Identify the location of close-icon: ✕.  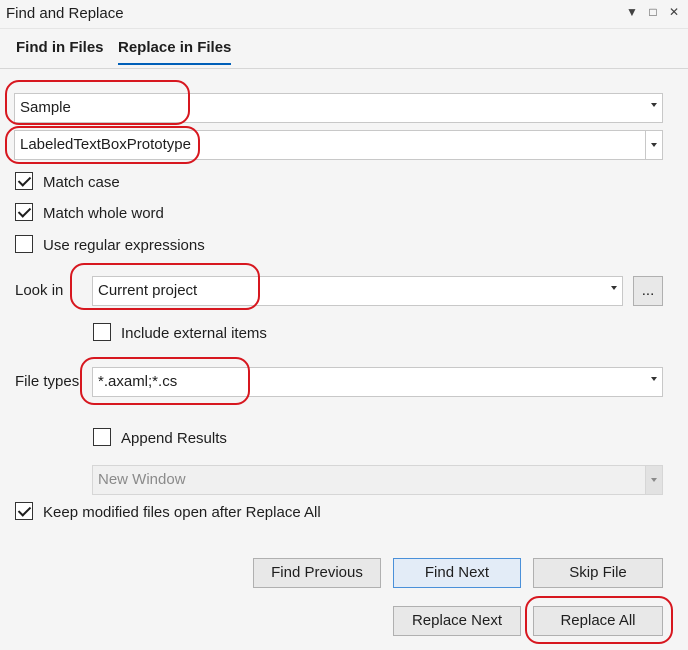
(674, 12).